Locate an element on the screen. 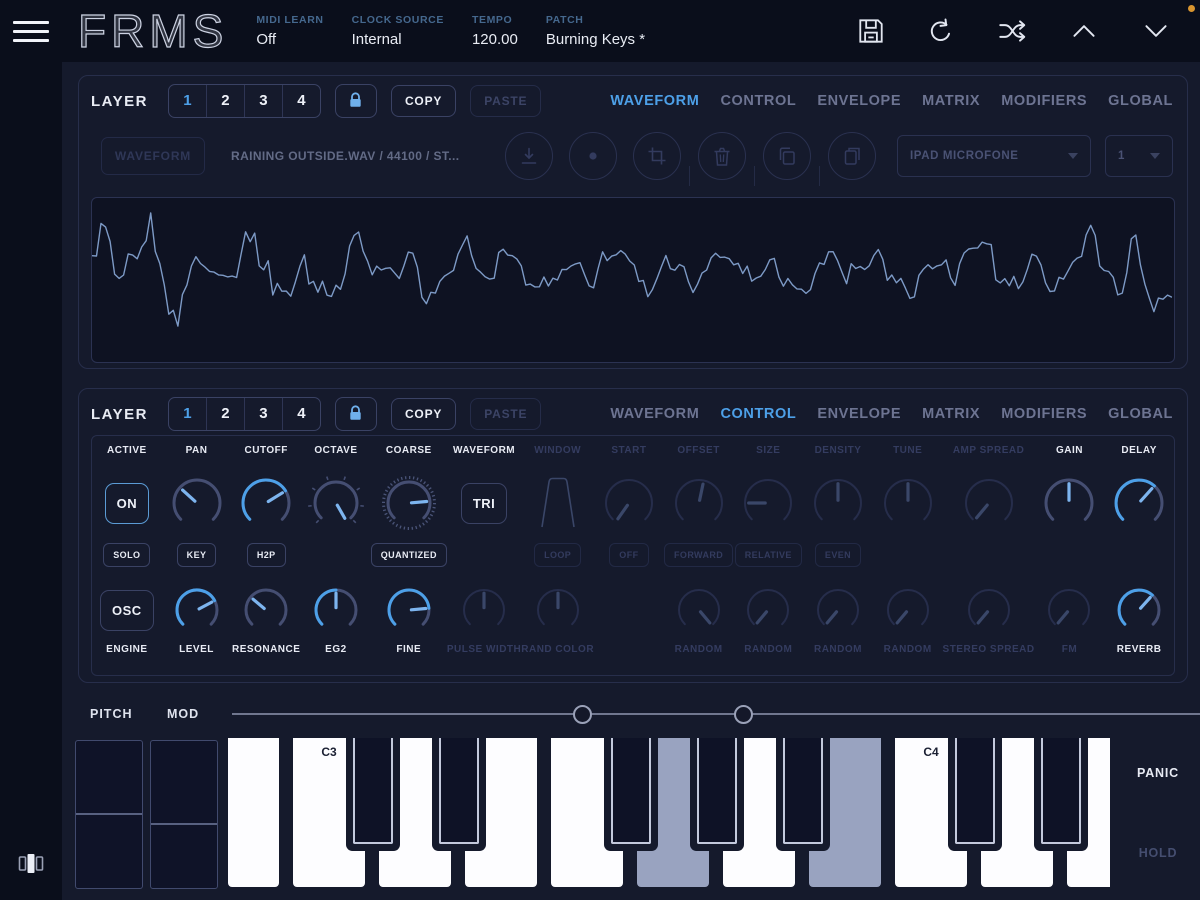 This screenshot has height=900, width=1200. engine-button: OSC is located at coordinates (127, 610).